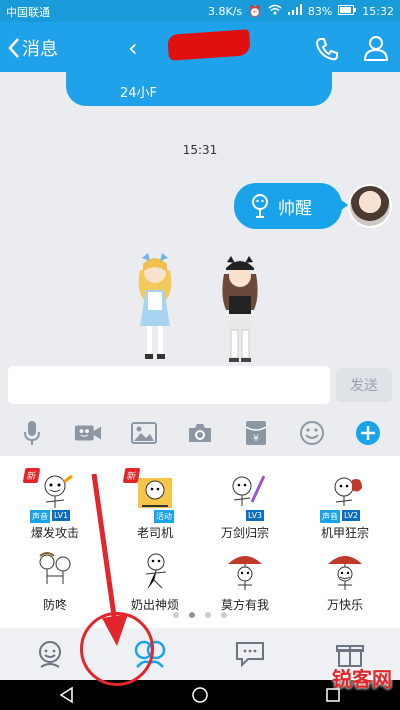  What do you see at coordinates (376, 48) in the screenshot?
I see `person-icon` at bounding box center [376, 48].